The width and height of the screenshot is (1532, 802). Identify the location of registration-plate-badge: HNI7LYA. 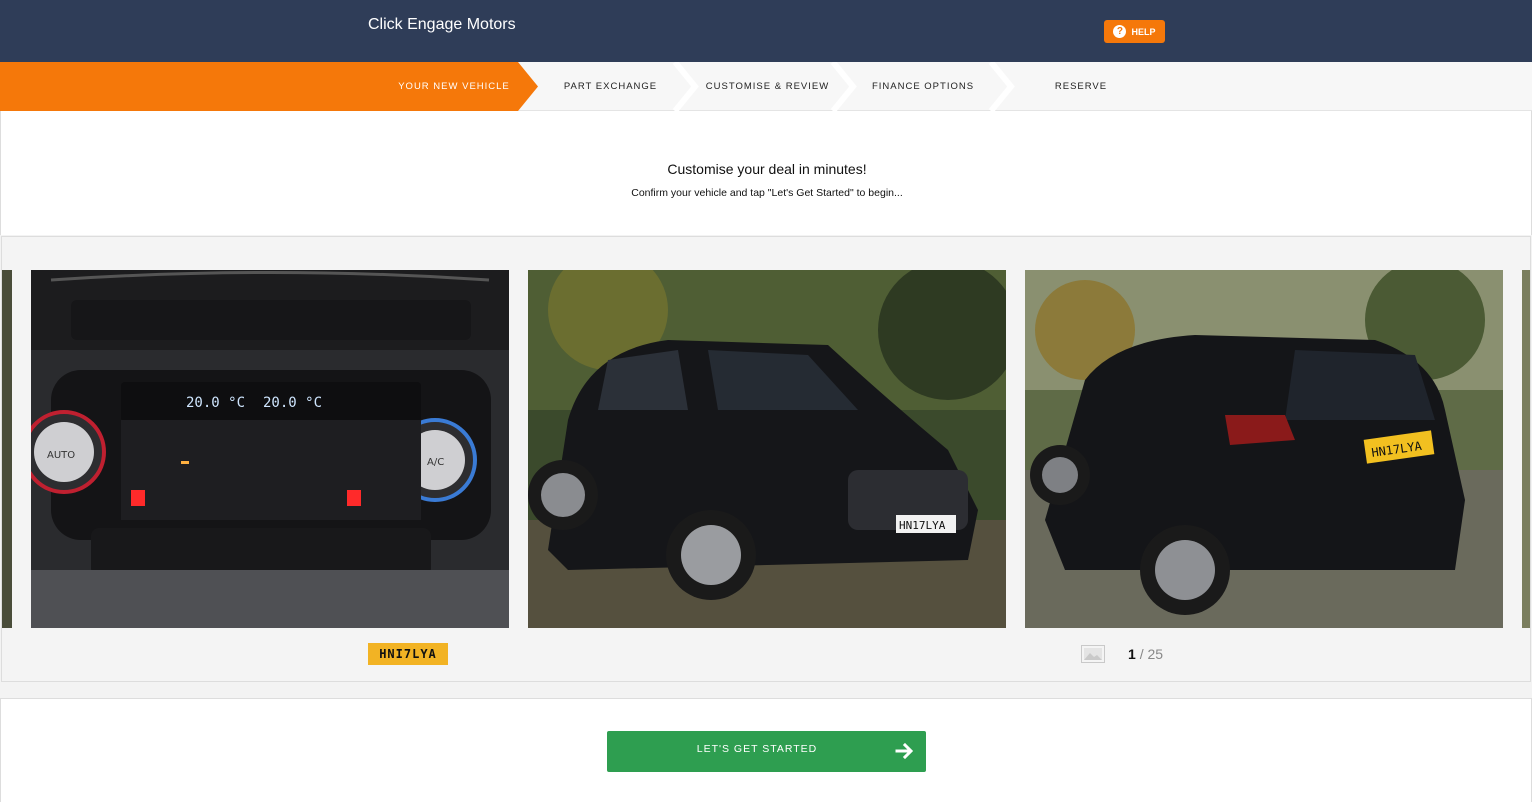
(408, 654).